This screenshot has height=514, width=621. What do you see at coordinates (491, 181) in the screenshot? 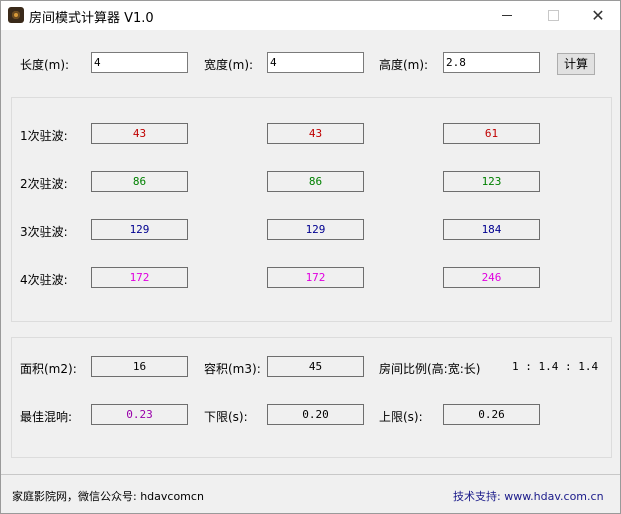
I see `mode-value: 123` at bounding box center [491, 181].